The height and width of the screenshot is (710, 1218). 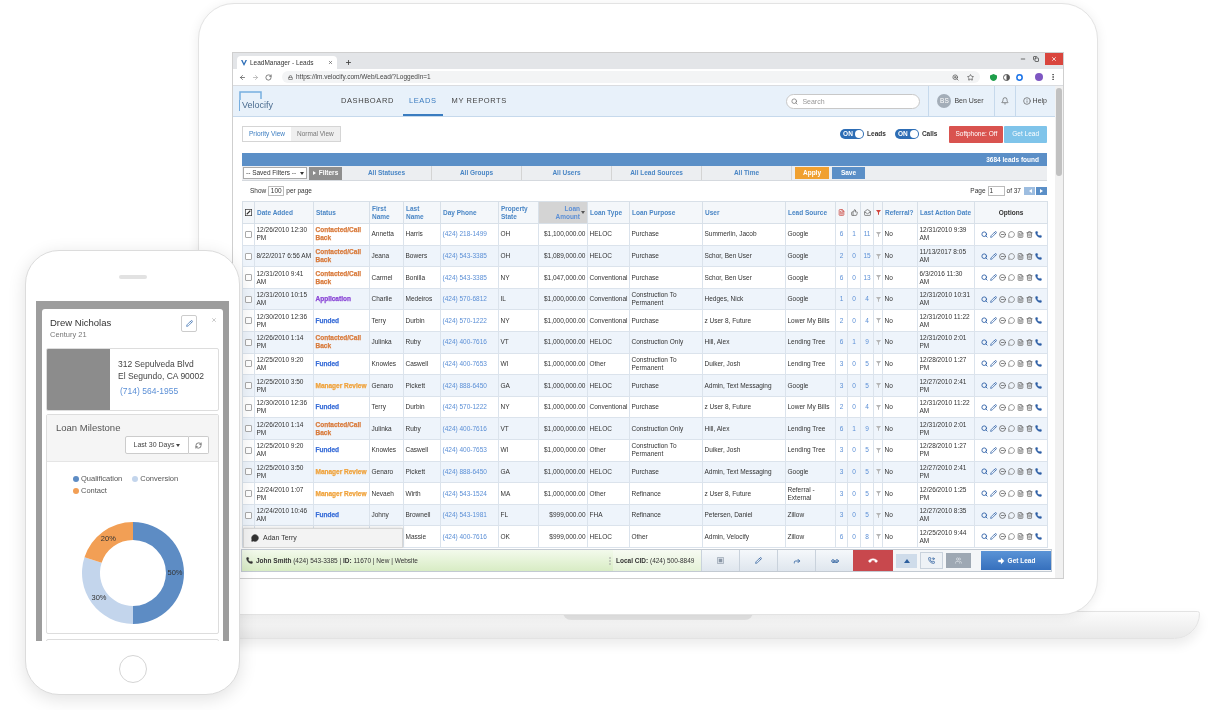 What do you see at coordinates (248, 213) in the screenshot?
I see `select-all-icon` at bounding box center [248, 213].